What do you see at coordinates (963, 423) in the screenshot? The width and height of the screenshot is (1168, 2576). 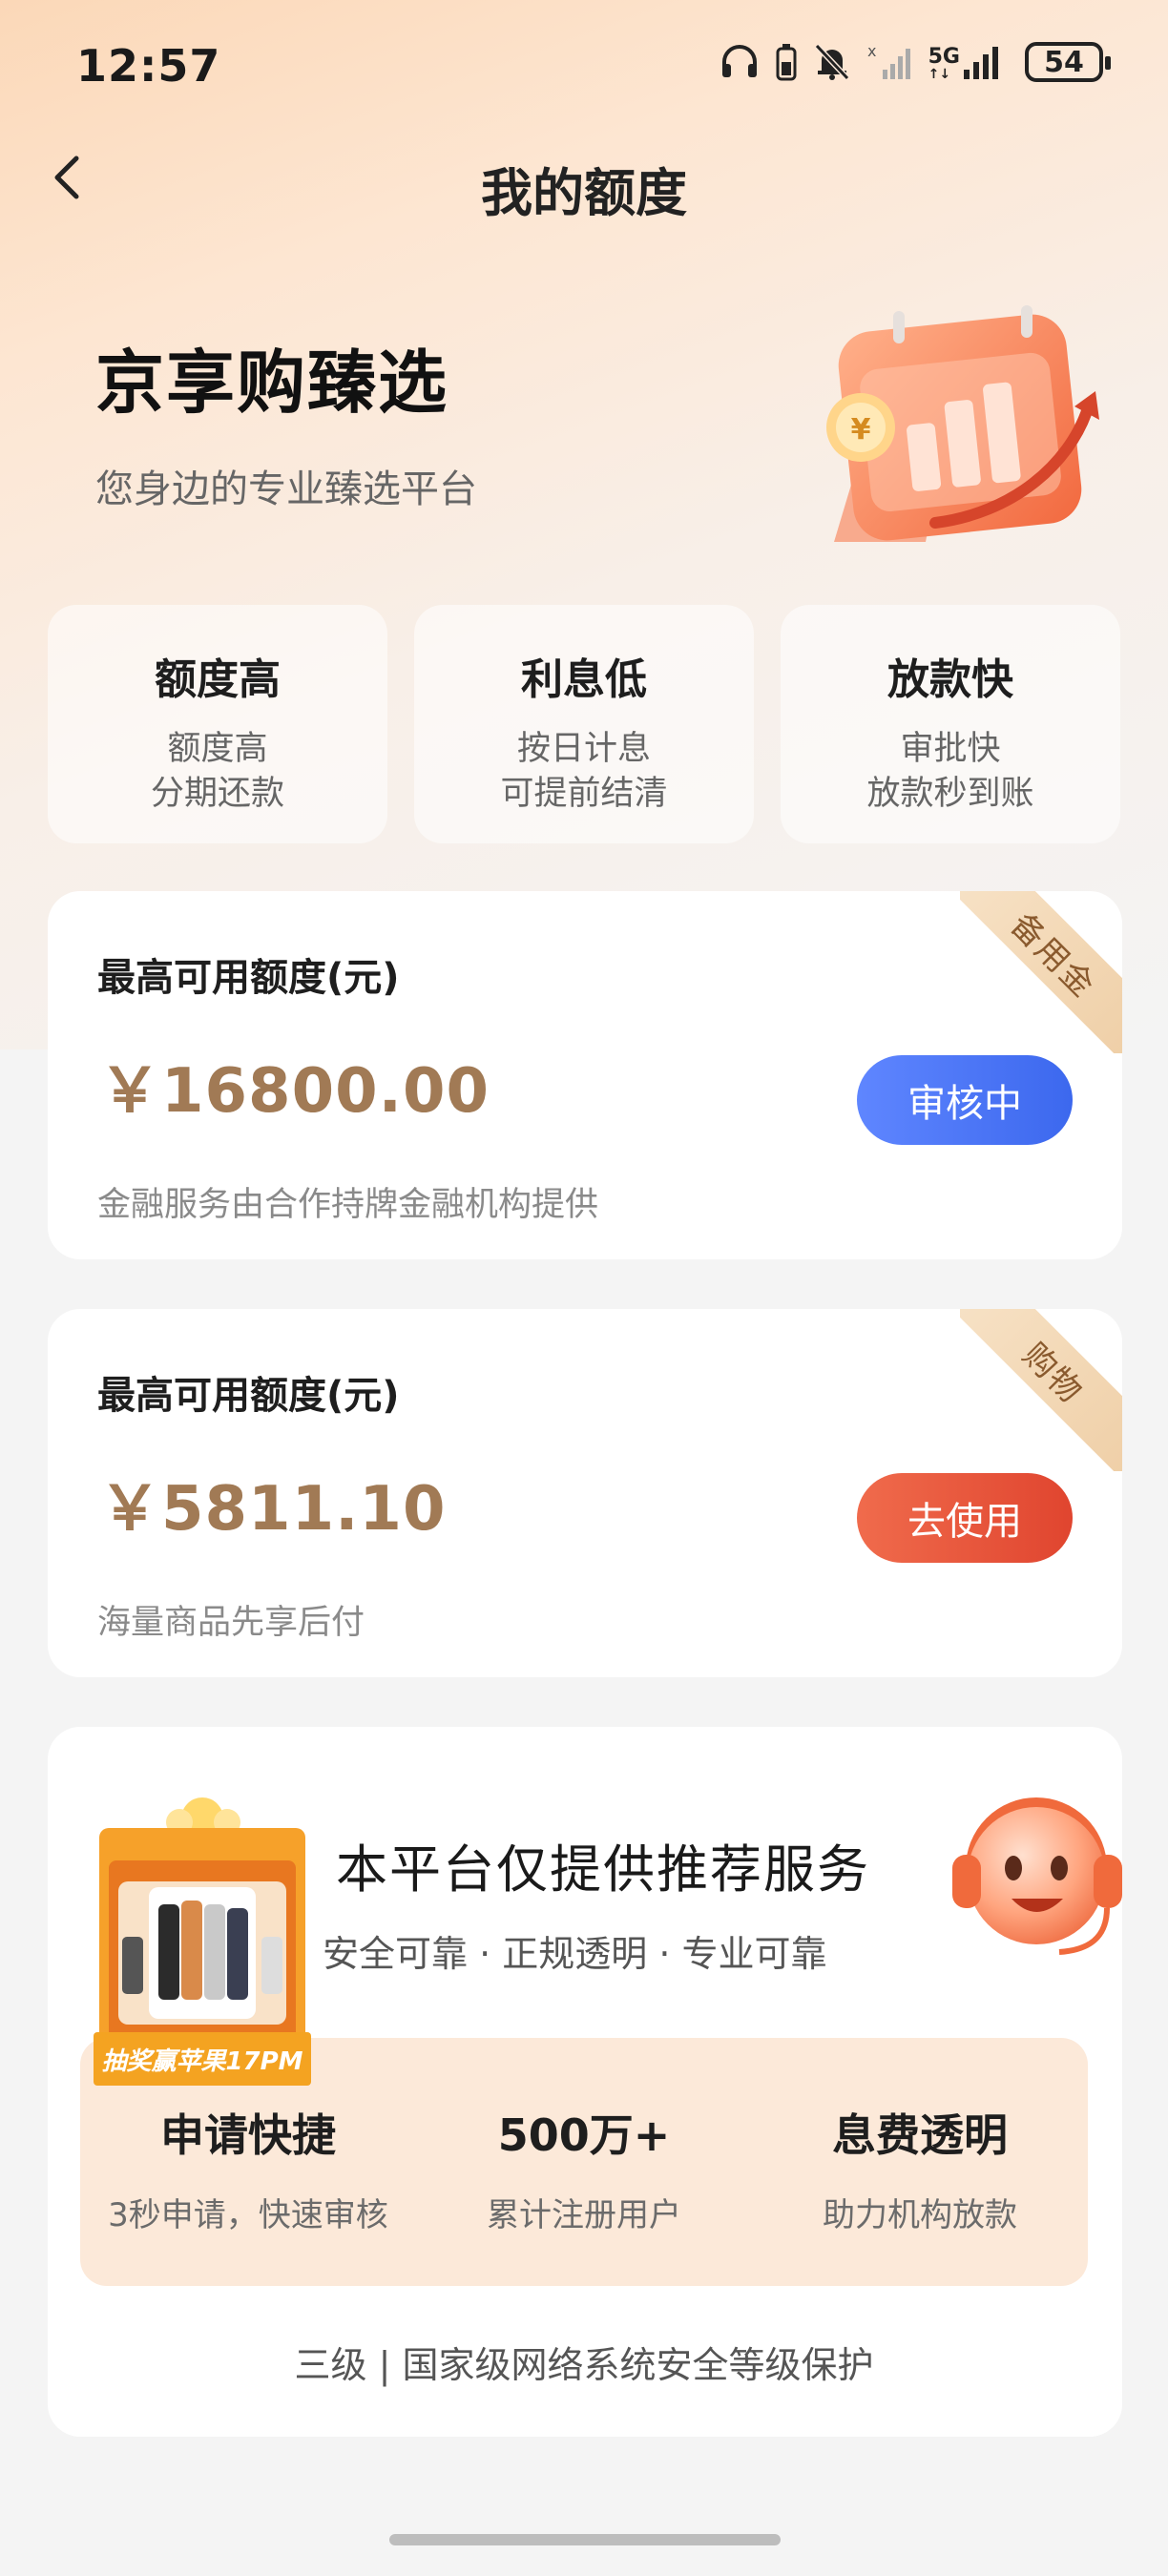 I see `calendar-chart-icon: ¥` at bounding box center [963, 423].